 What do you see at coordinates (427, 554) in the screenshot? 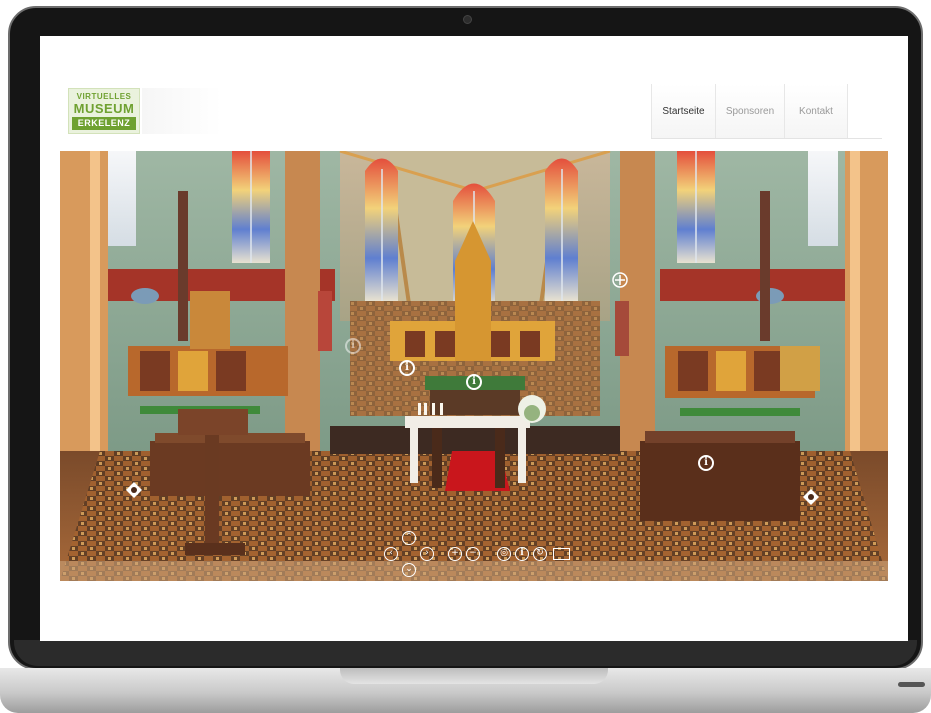
I see `pan-right-button: ›` at bounding box center [427, 554].